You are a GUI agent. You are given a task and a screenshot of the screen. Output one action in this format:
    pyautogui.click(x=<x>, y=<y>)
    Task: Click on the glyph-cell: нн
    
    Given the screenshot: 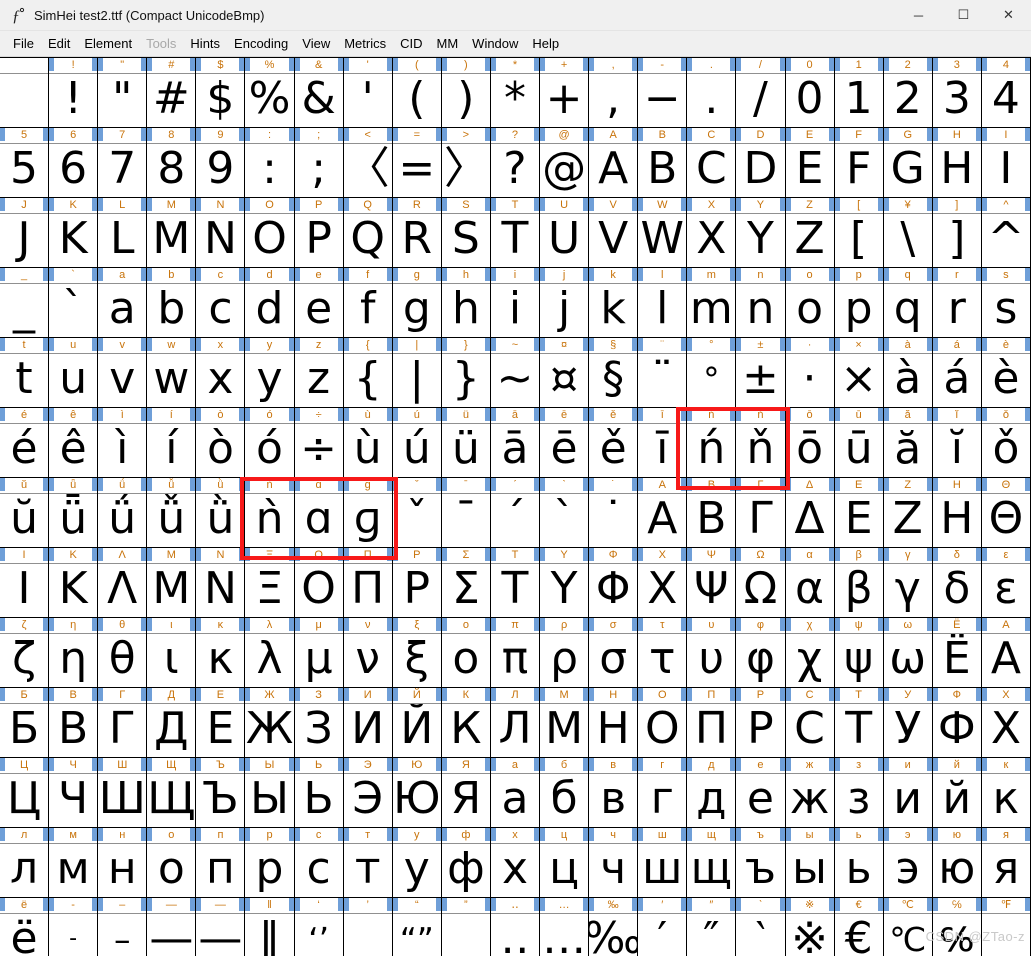 What is the action you would take?
    pyautogui.click(x=123, y=863)
    